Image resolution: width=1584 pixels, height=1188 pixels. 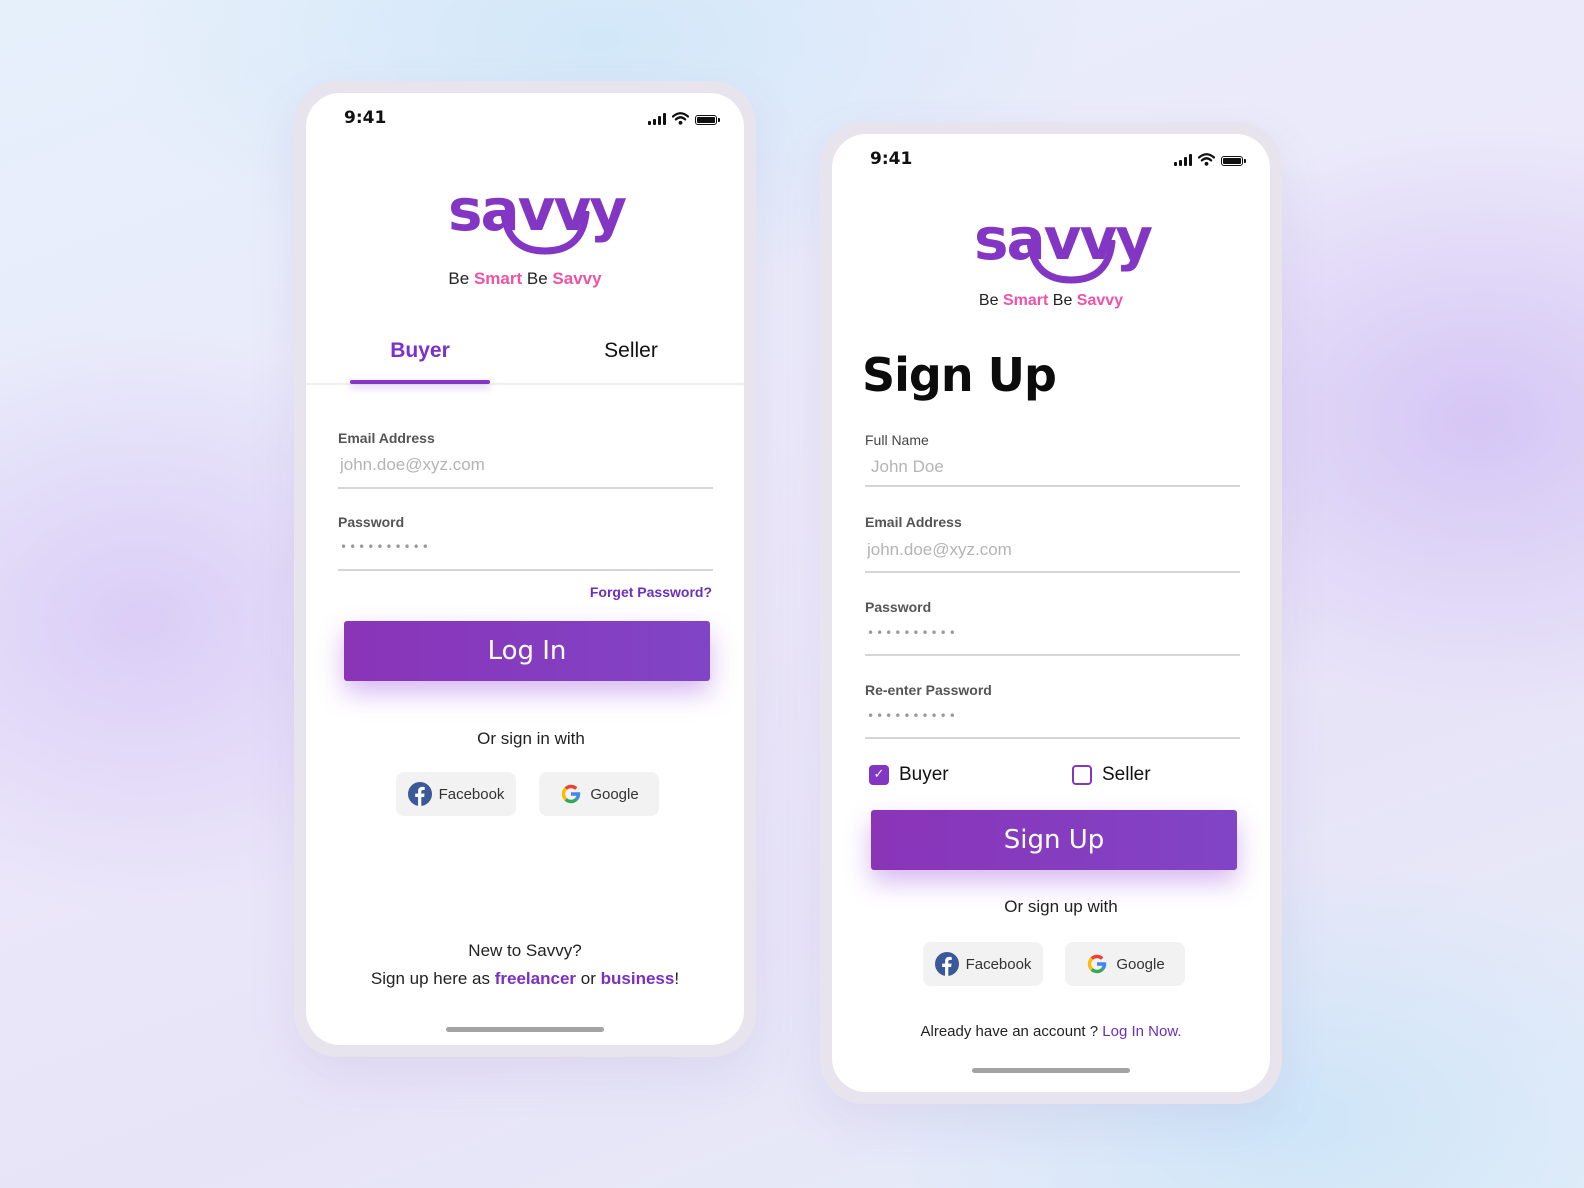 What do you see at coordinates (928, 690) in the screenshot?
I see `reenter-password-label: Re-enter Password` at bounding box center [928, 690].